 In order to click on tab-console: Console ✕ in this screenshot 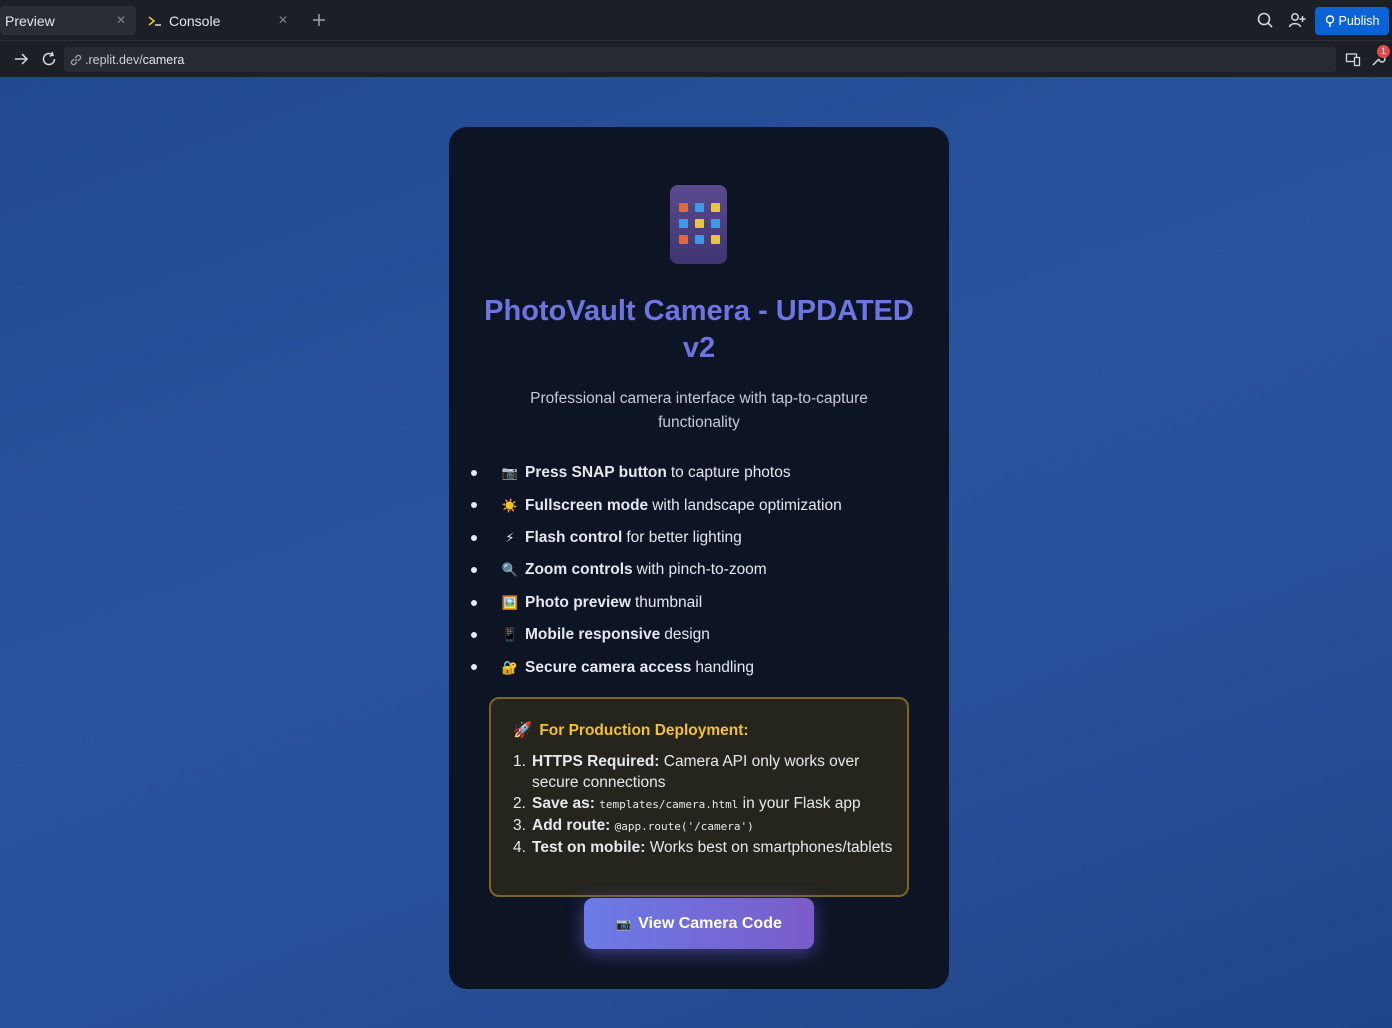, I will do `click(220, 20)`.